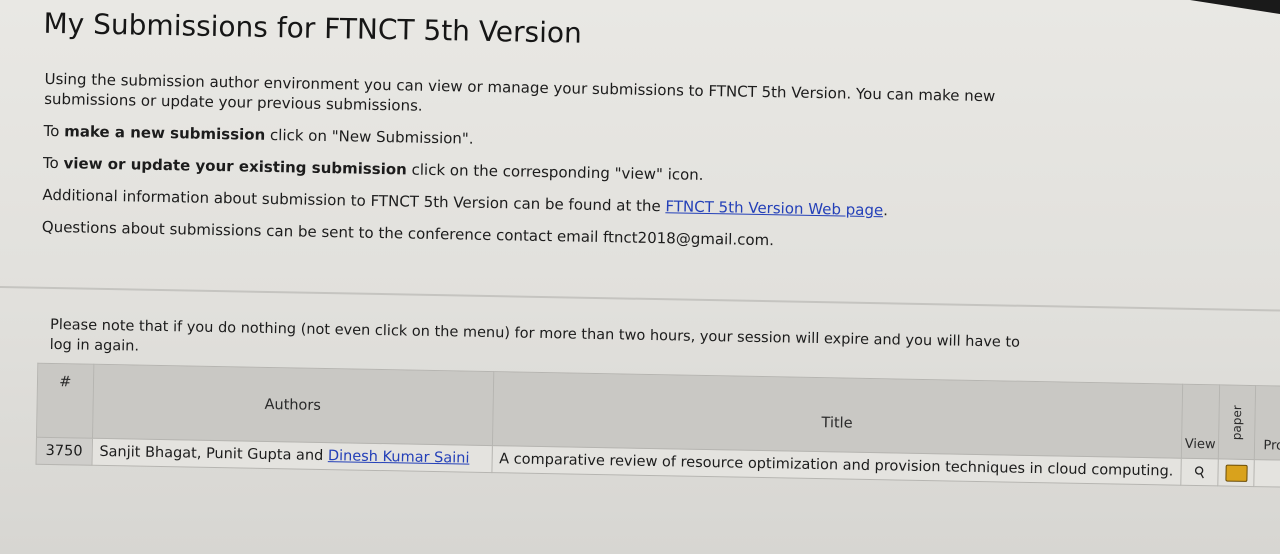 This screenshot has width=1280, height=554. What do you see at coordinates (774, 208) in the screenshot?
I see `conference-web-page-link: FTNCT 5th Version Web page` at bounding box center [774, 208].